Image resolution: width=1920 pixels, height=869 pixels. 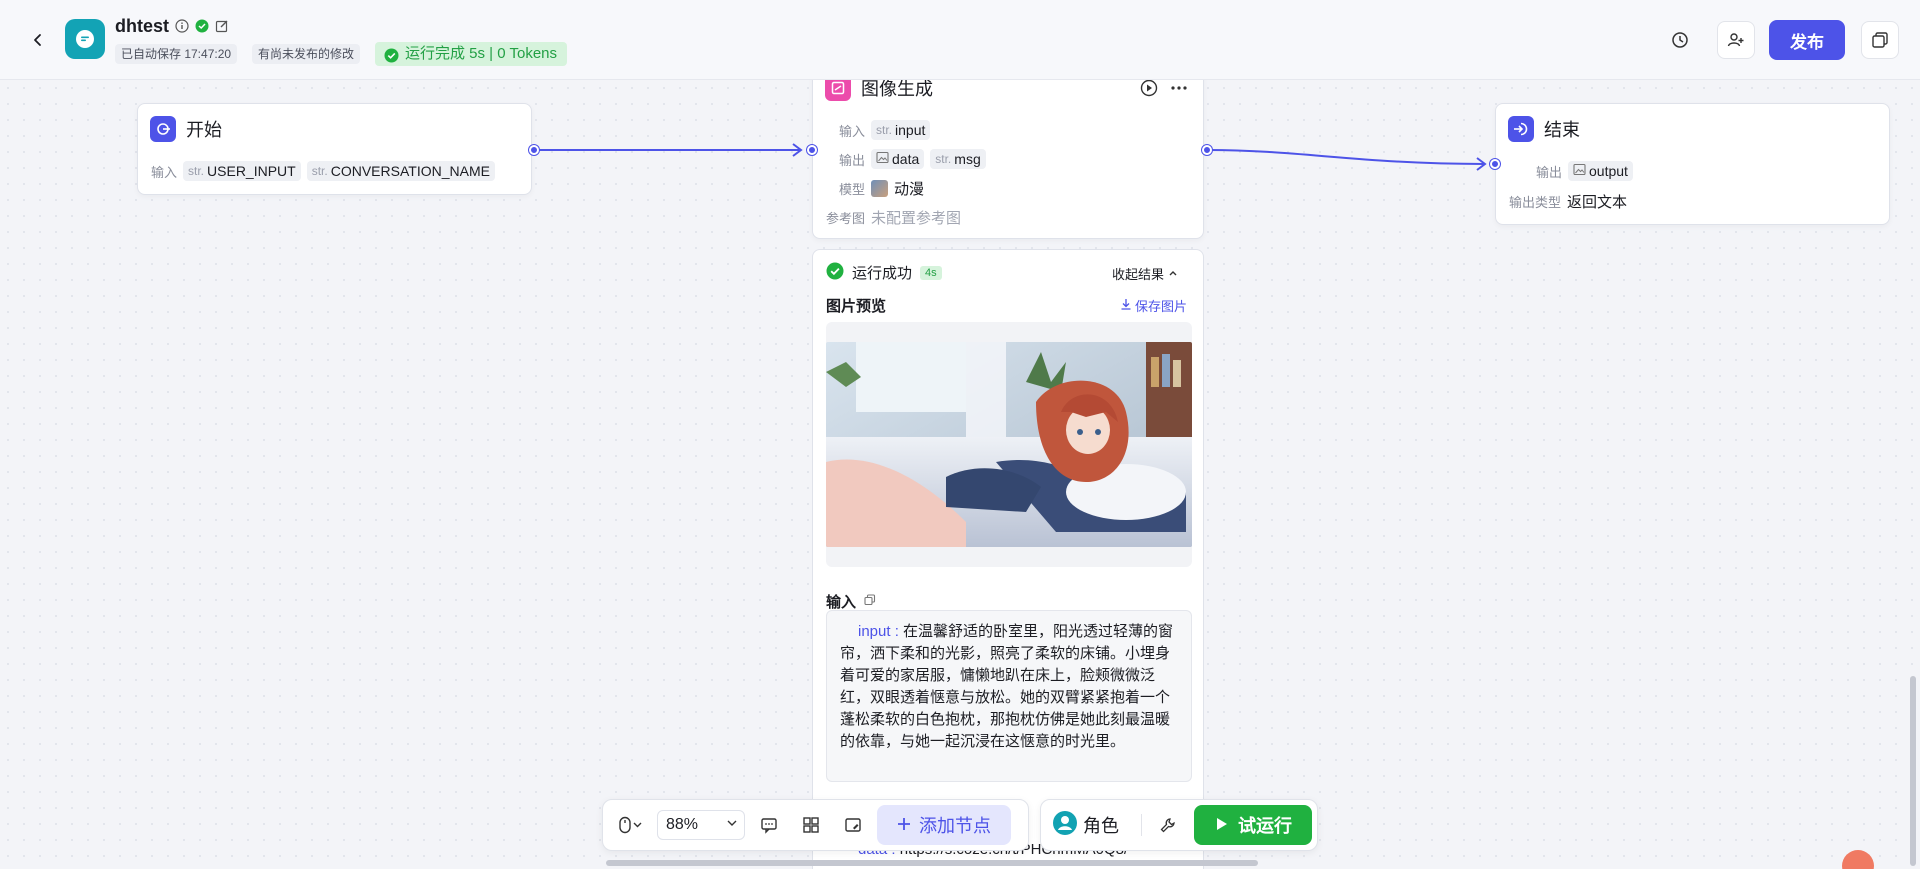 I want to click on app-title: dhtest, so click(x=142, y=26).